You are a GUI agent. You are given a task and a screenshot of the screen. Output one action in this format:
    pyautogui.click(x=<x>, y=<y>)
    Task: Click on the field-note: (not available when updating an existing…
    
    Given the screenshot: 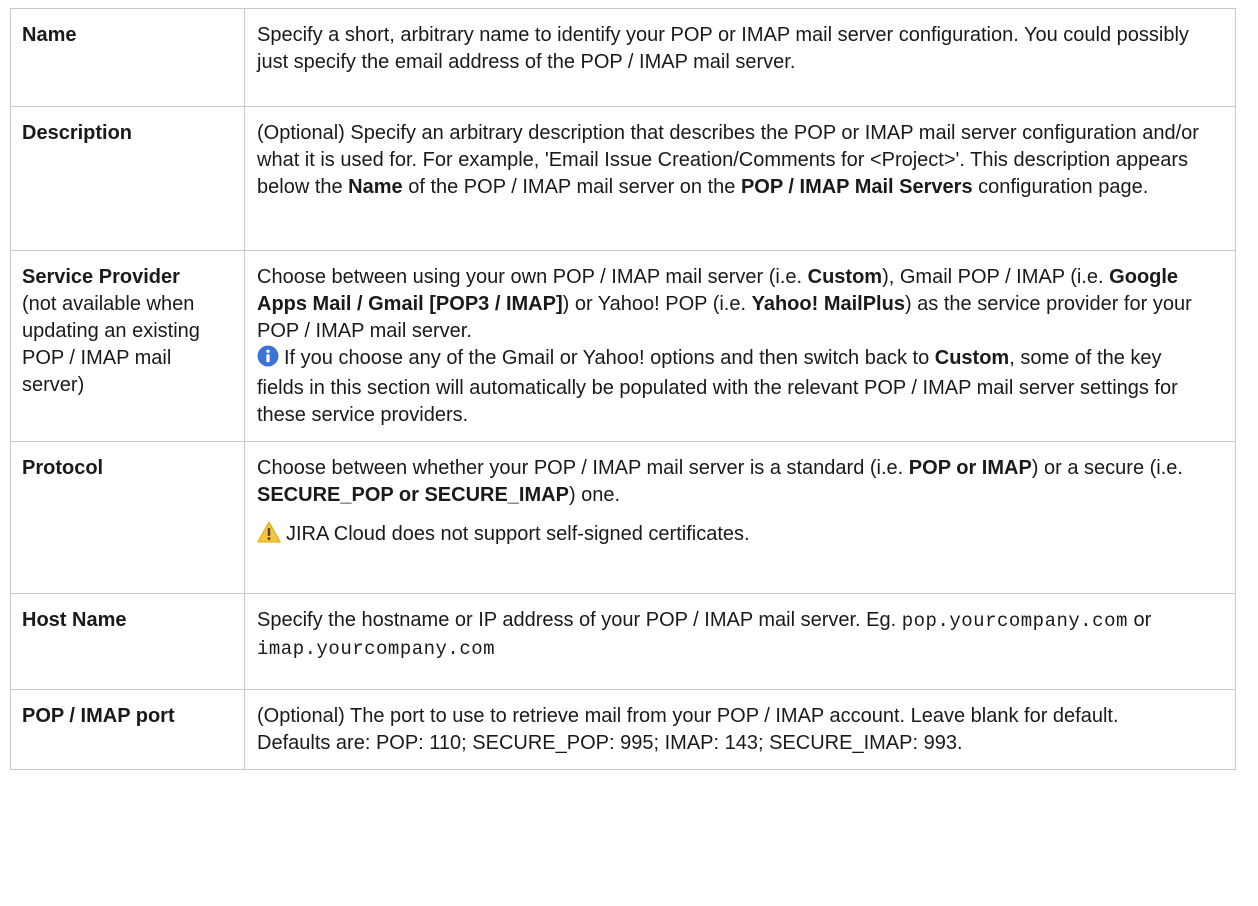 What is the action you would take?
    pyautogui.click(x=111, y=344)
    